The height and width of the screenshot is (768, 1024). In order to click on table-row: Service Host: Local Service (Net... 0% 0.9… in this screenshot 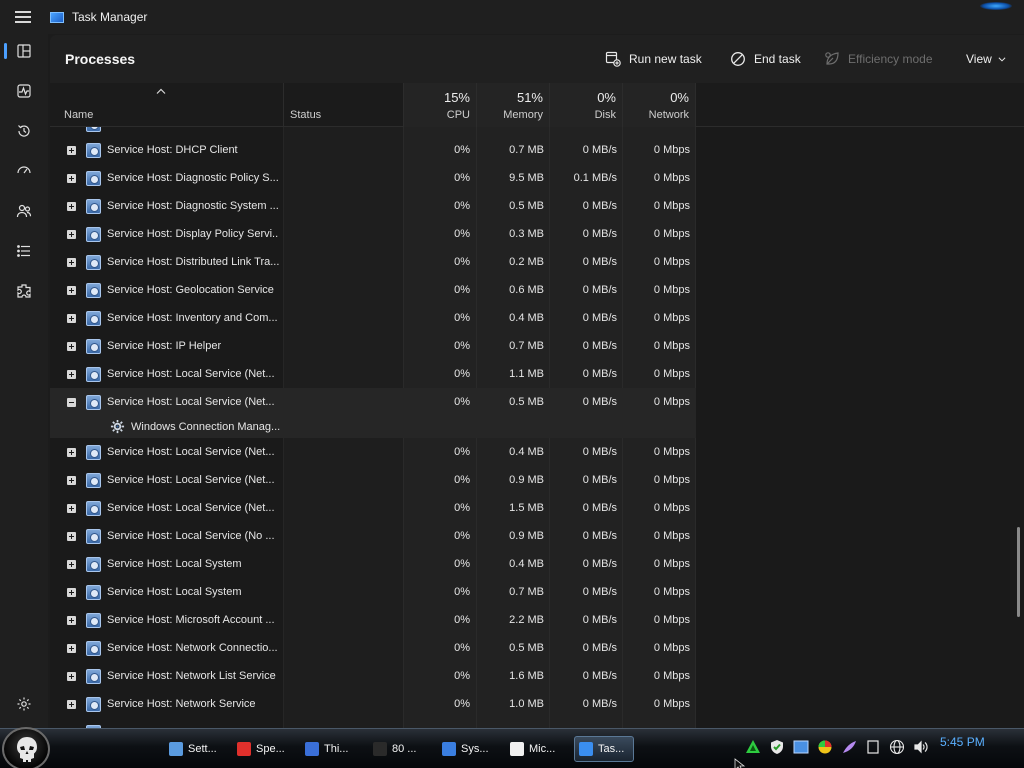, I will do `click(373, 480)`.